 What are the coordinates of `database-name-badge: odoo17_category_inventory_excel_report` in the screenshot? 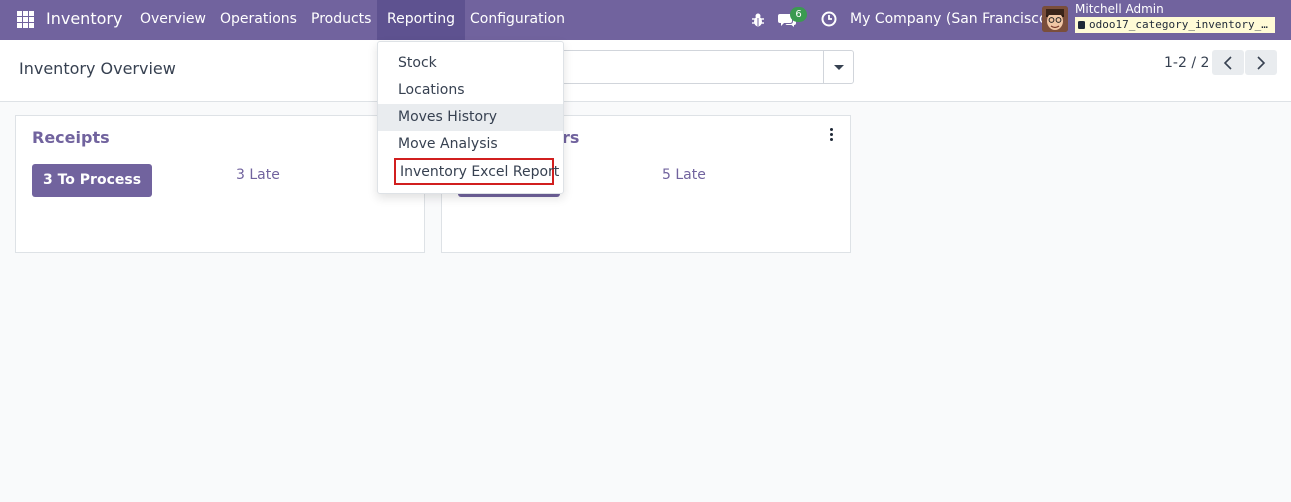 It's located at (1175, 25).